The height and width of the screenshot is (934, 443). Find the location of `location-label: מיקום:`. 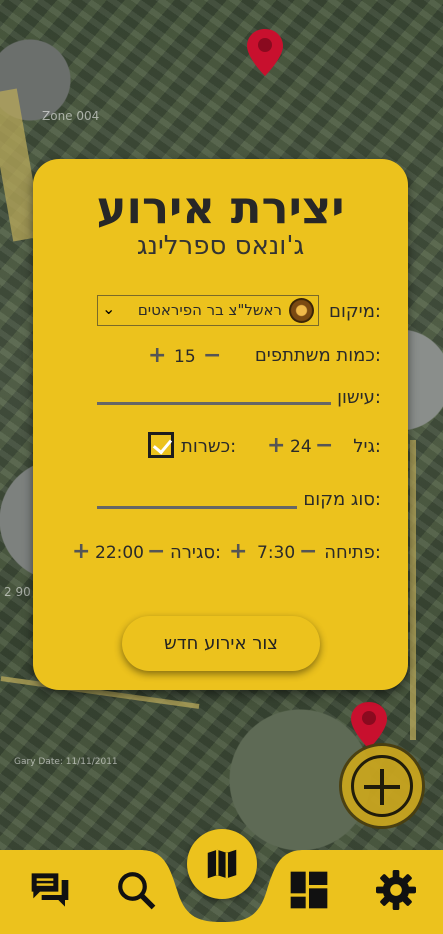

location-label: מיקום: is located at coordinates (355, 311).